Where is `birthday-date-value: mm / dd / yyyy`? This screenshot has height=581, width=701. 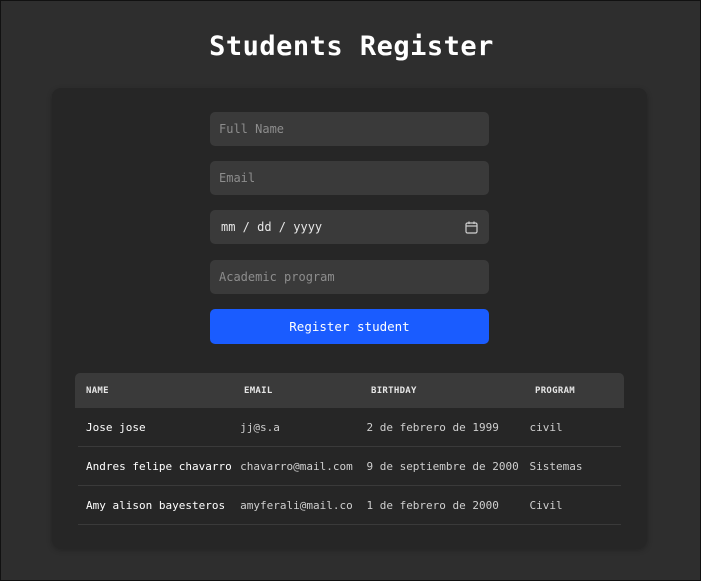
birthday-date-value: mm / dd / yyyy is located at coordinates (272, 227).